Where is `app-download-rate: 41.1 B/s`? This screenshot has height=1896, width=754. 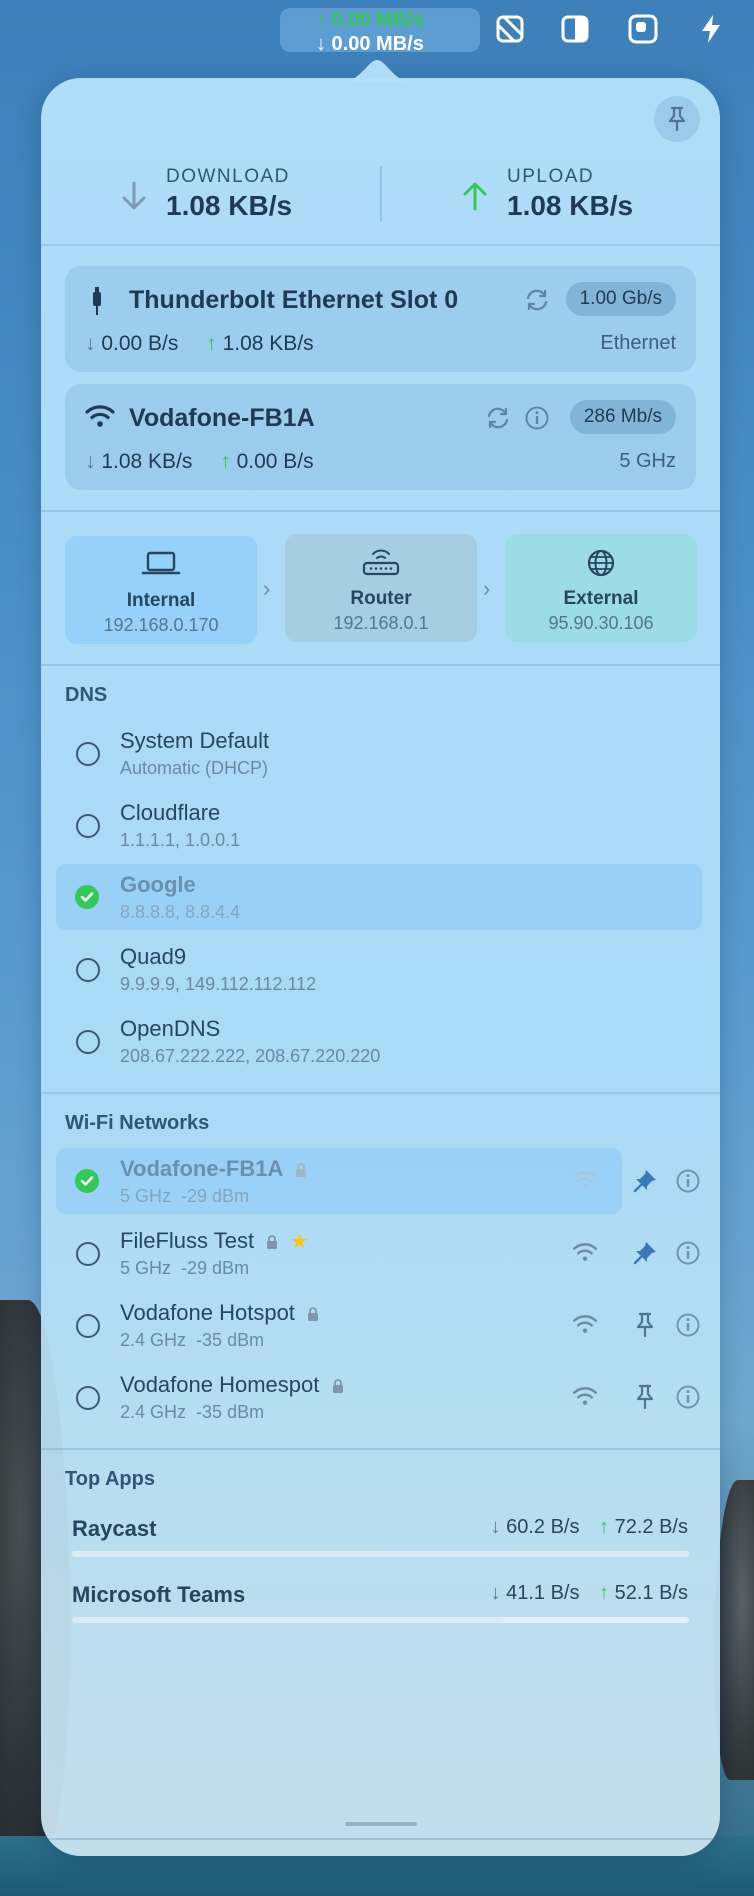
app-download-rate: 41.1 B/s is located at coordinates (543, 1593).